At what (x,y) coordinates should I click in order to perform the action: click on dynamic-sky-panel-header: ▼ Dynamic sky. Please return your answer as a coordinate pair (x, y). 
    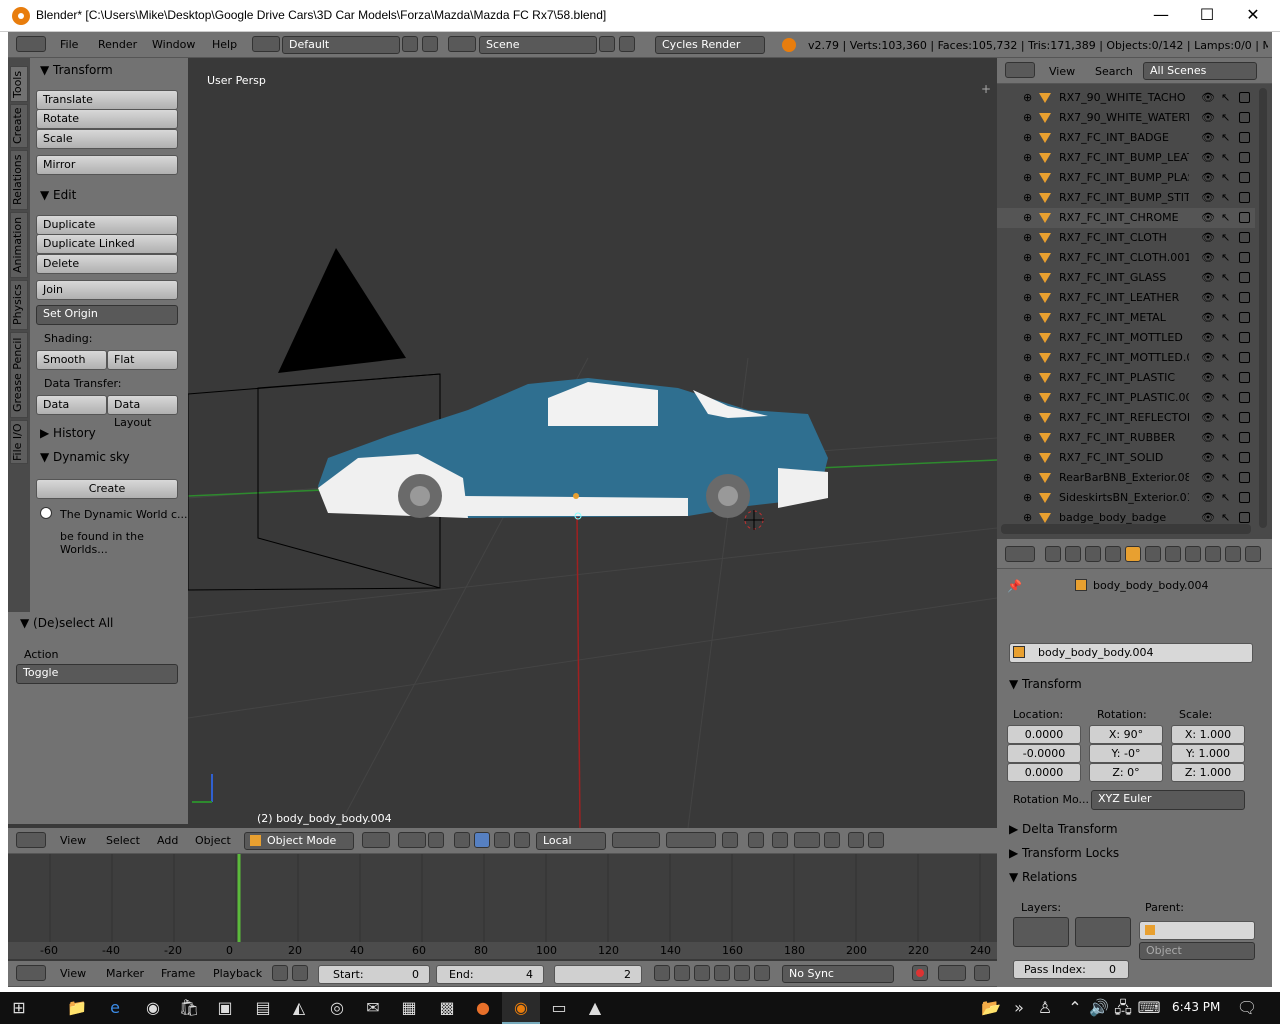
    Looking at the image, I should click on (85, 457).